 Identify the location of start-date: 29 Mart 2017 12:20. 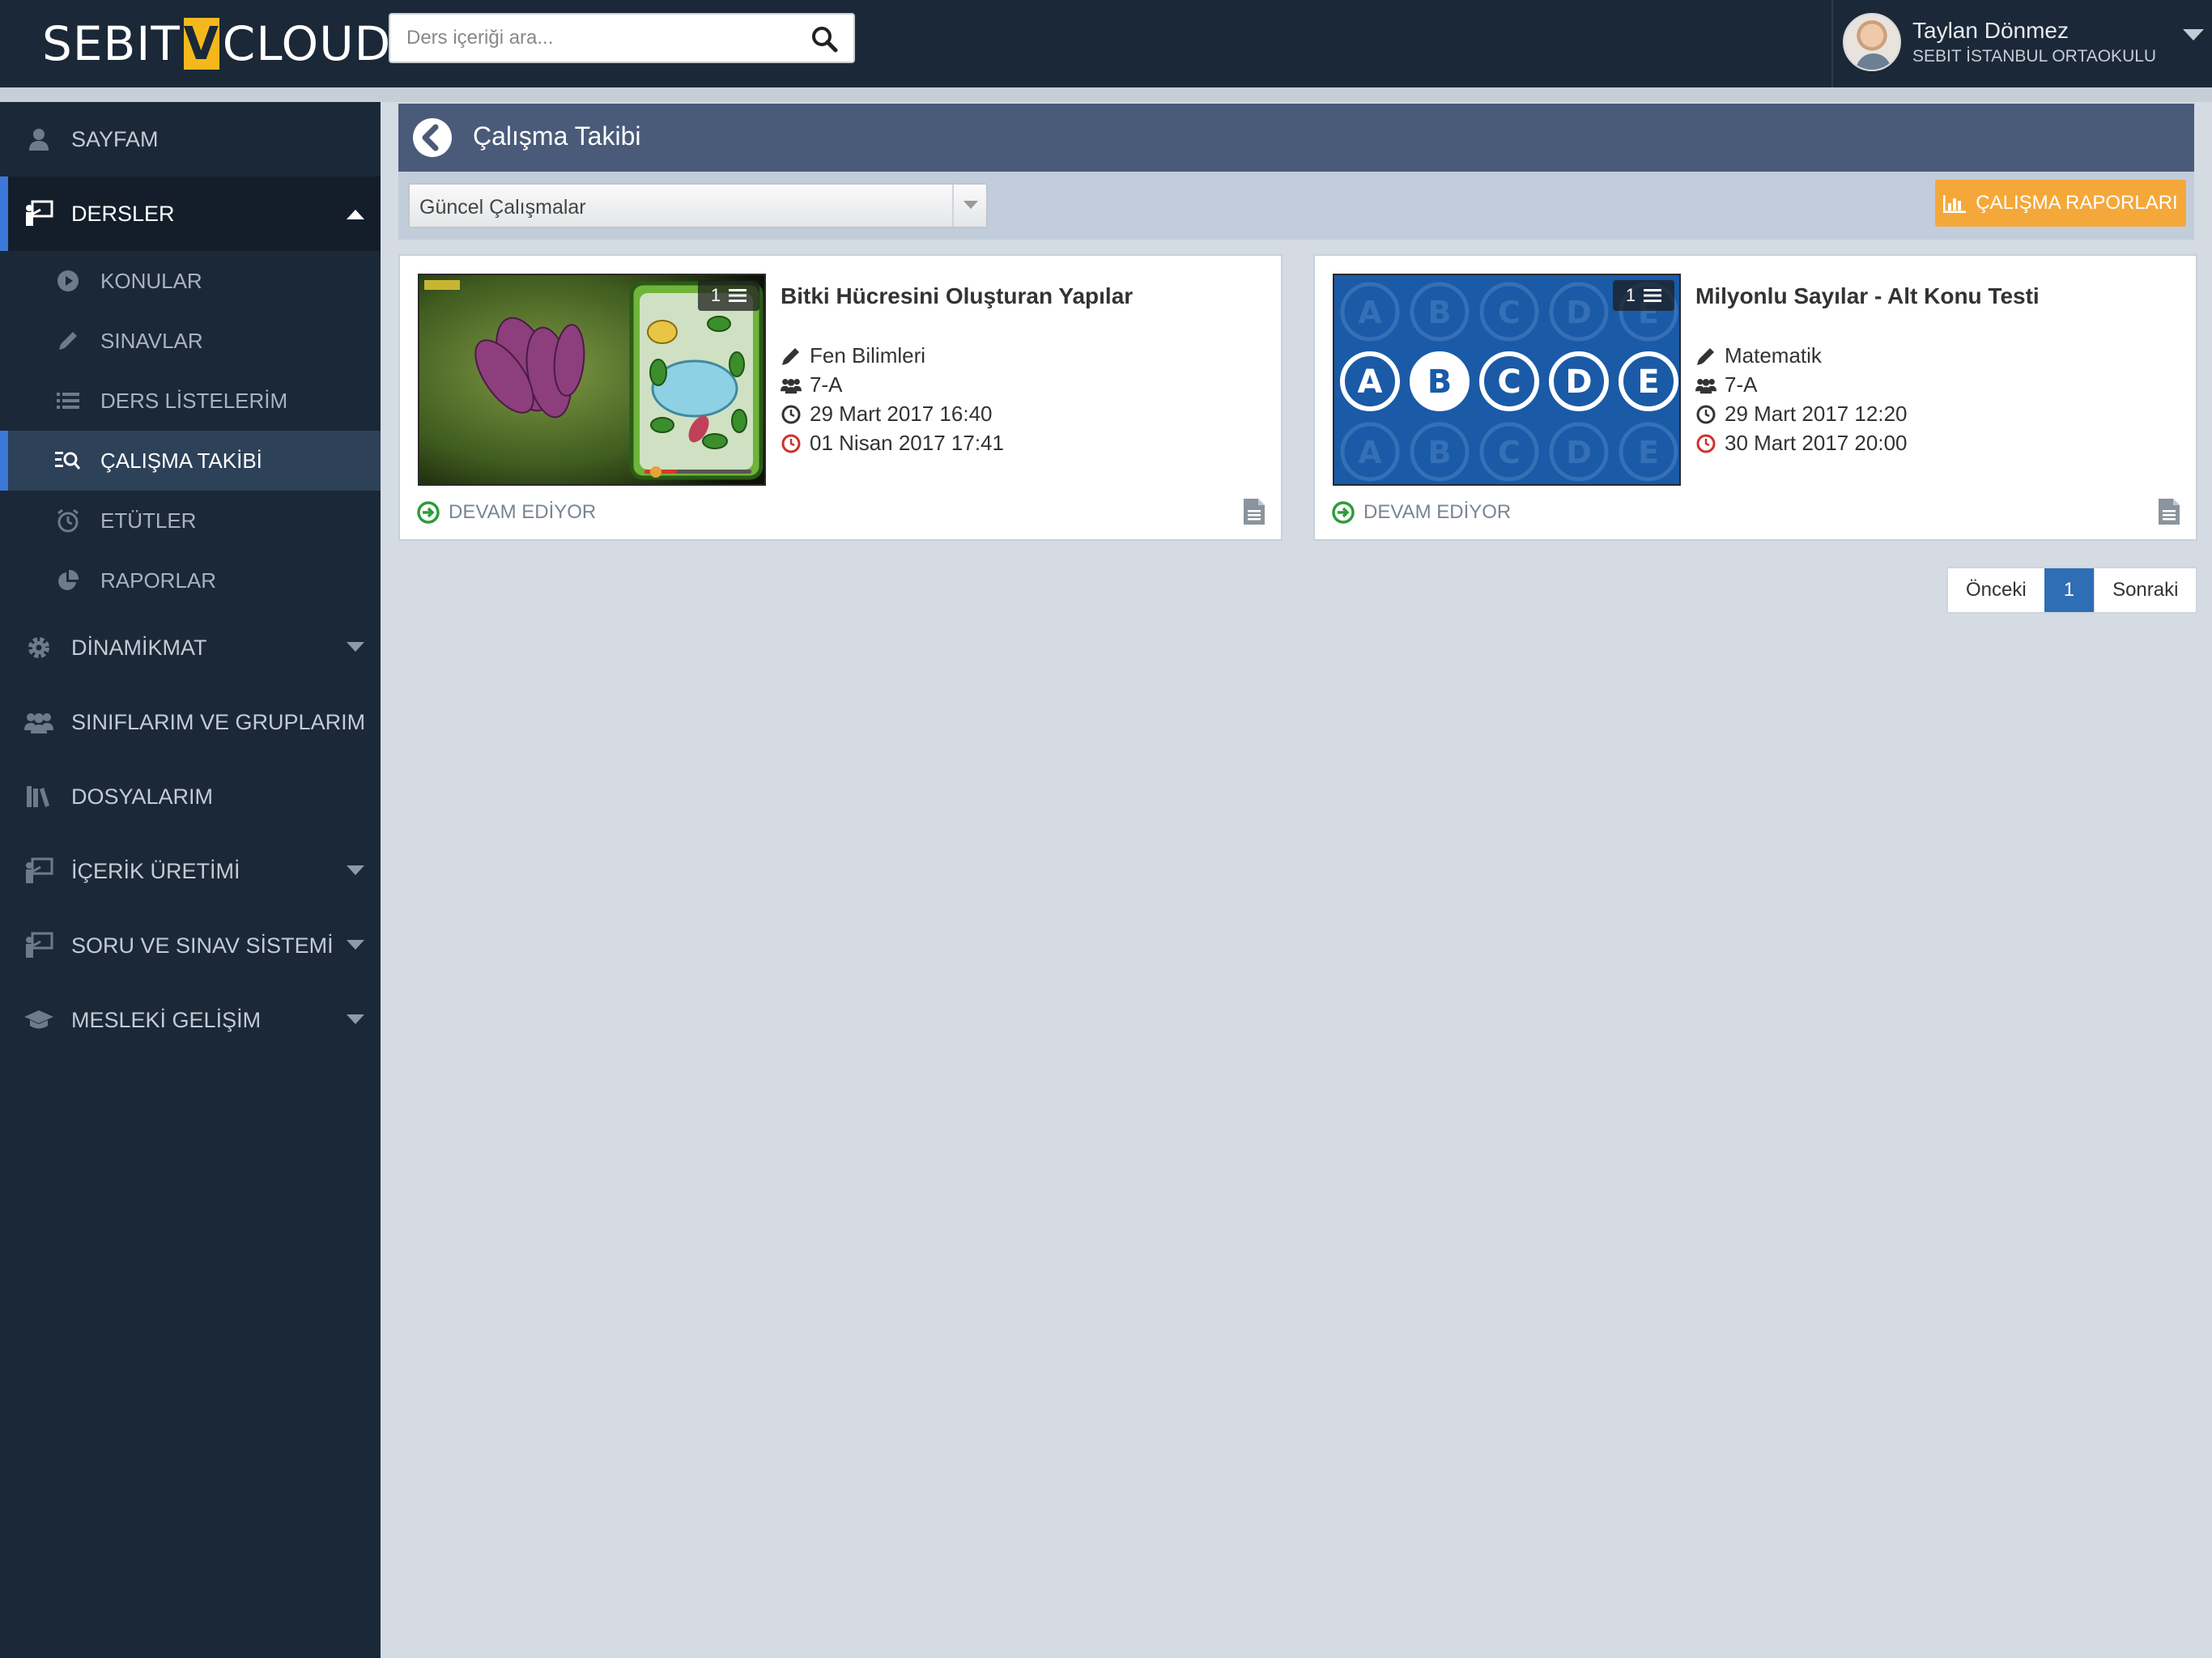
(1816, 414).